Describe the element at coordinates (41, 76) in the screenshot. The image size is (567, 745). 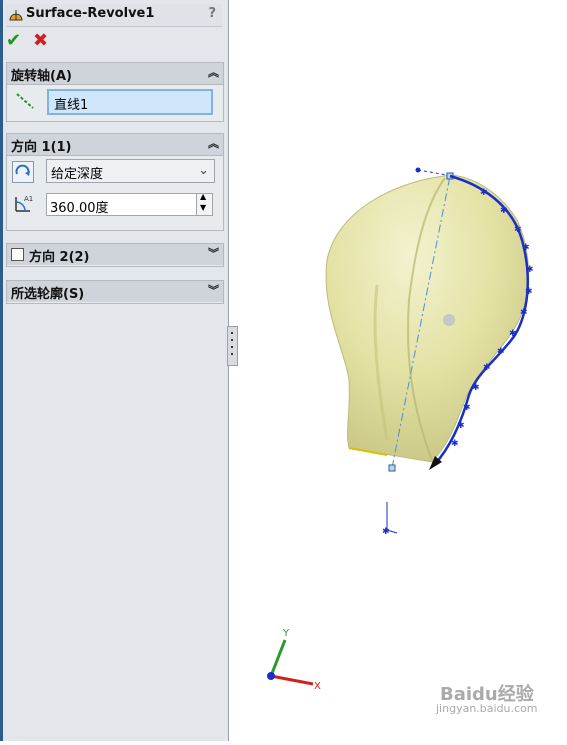
I see `axis-group-title: 旋转轴(A)` at that location.